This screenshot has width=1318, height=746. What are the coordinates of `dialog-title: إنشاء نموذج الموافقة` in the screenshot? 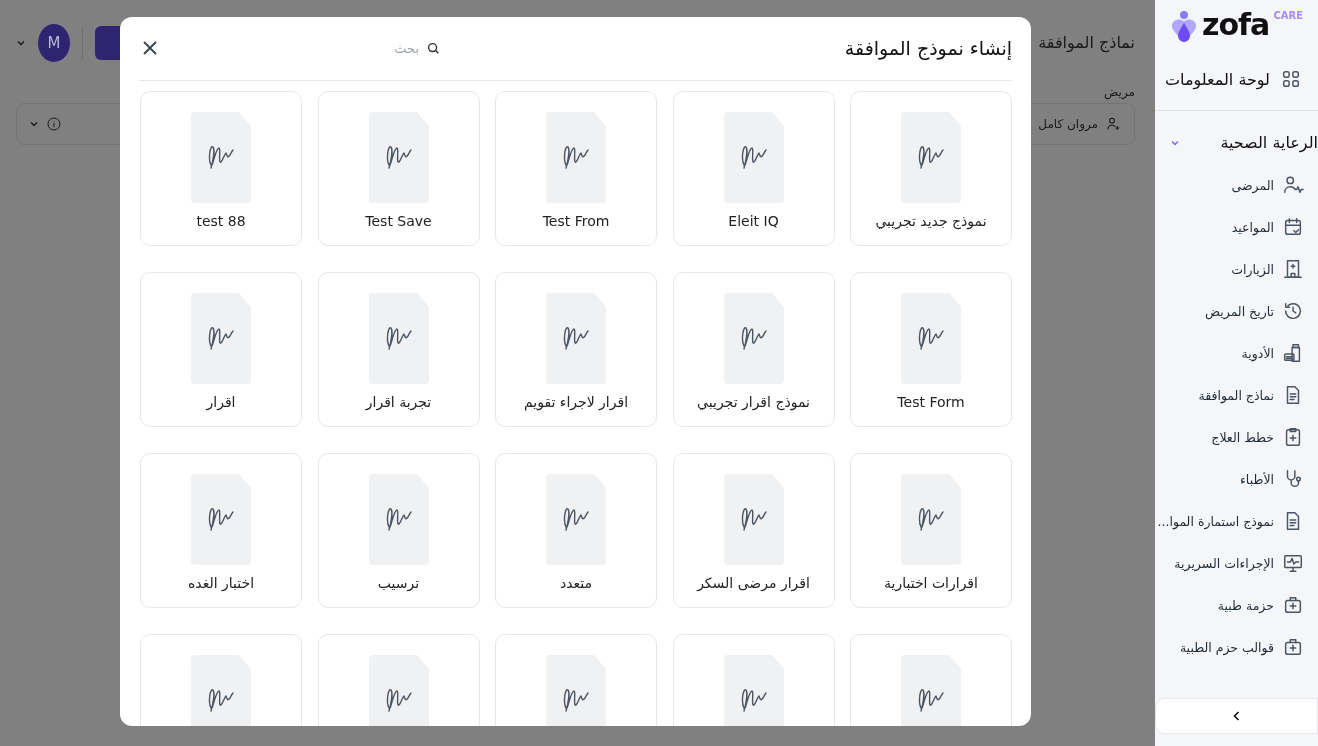 It's located at (927, 48).